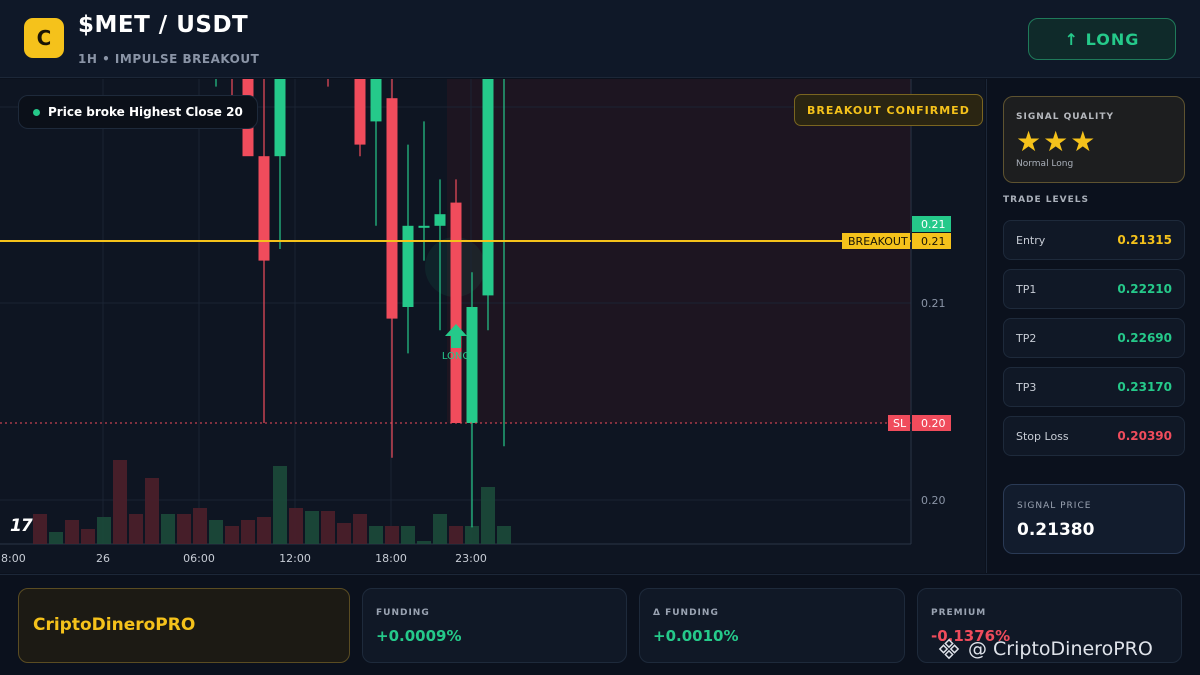 The width and height of the screenshot is (1200, 675). I want to click on level-label: Stop Loss, so click(1042, 436).